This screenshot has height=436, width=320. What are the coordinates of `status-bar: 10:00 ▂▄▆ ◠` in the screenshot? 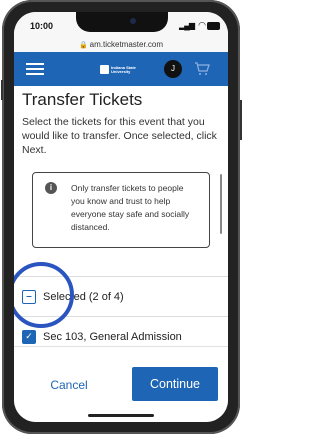 It's located at (121, 25).